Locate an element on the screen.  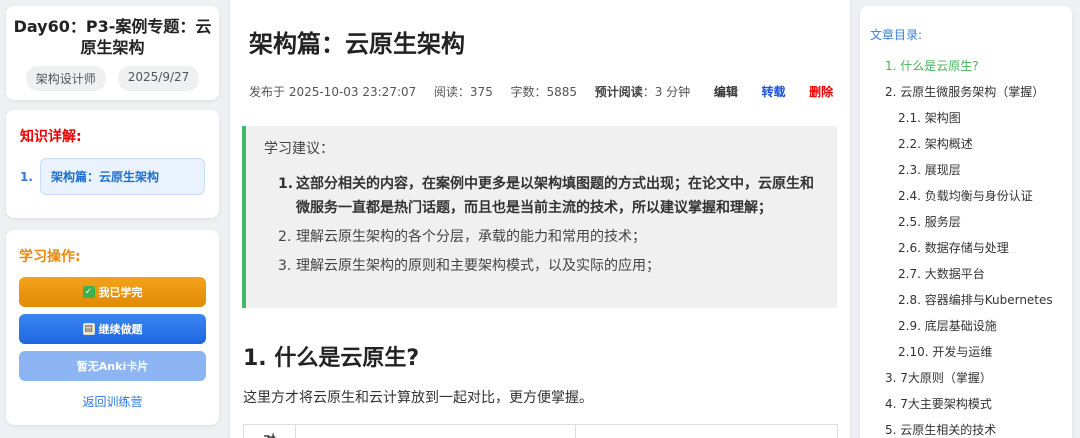
toc-item: 2.9. 底层基础设施 is located at coordinates (964, 326).